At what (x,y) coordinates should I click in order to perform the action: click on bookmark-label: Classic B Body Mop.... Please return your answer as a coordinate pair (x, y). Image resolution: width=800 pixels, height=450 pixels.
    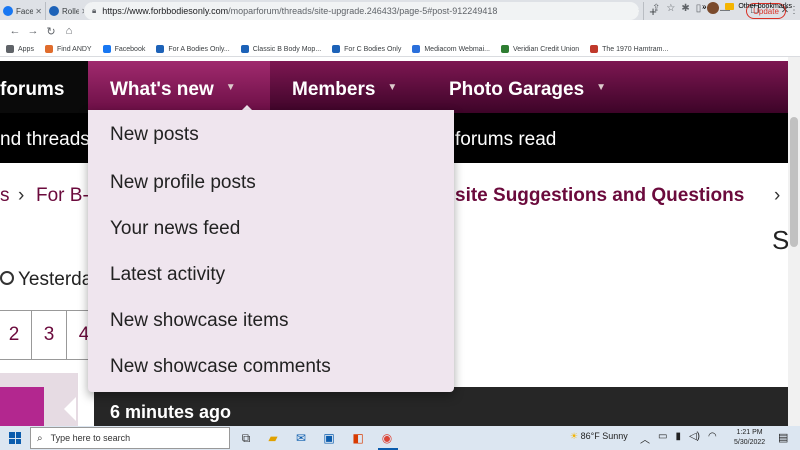
    Looking at the image, I should click on (287, 49).